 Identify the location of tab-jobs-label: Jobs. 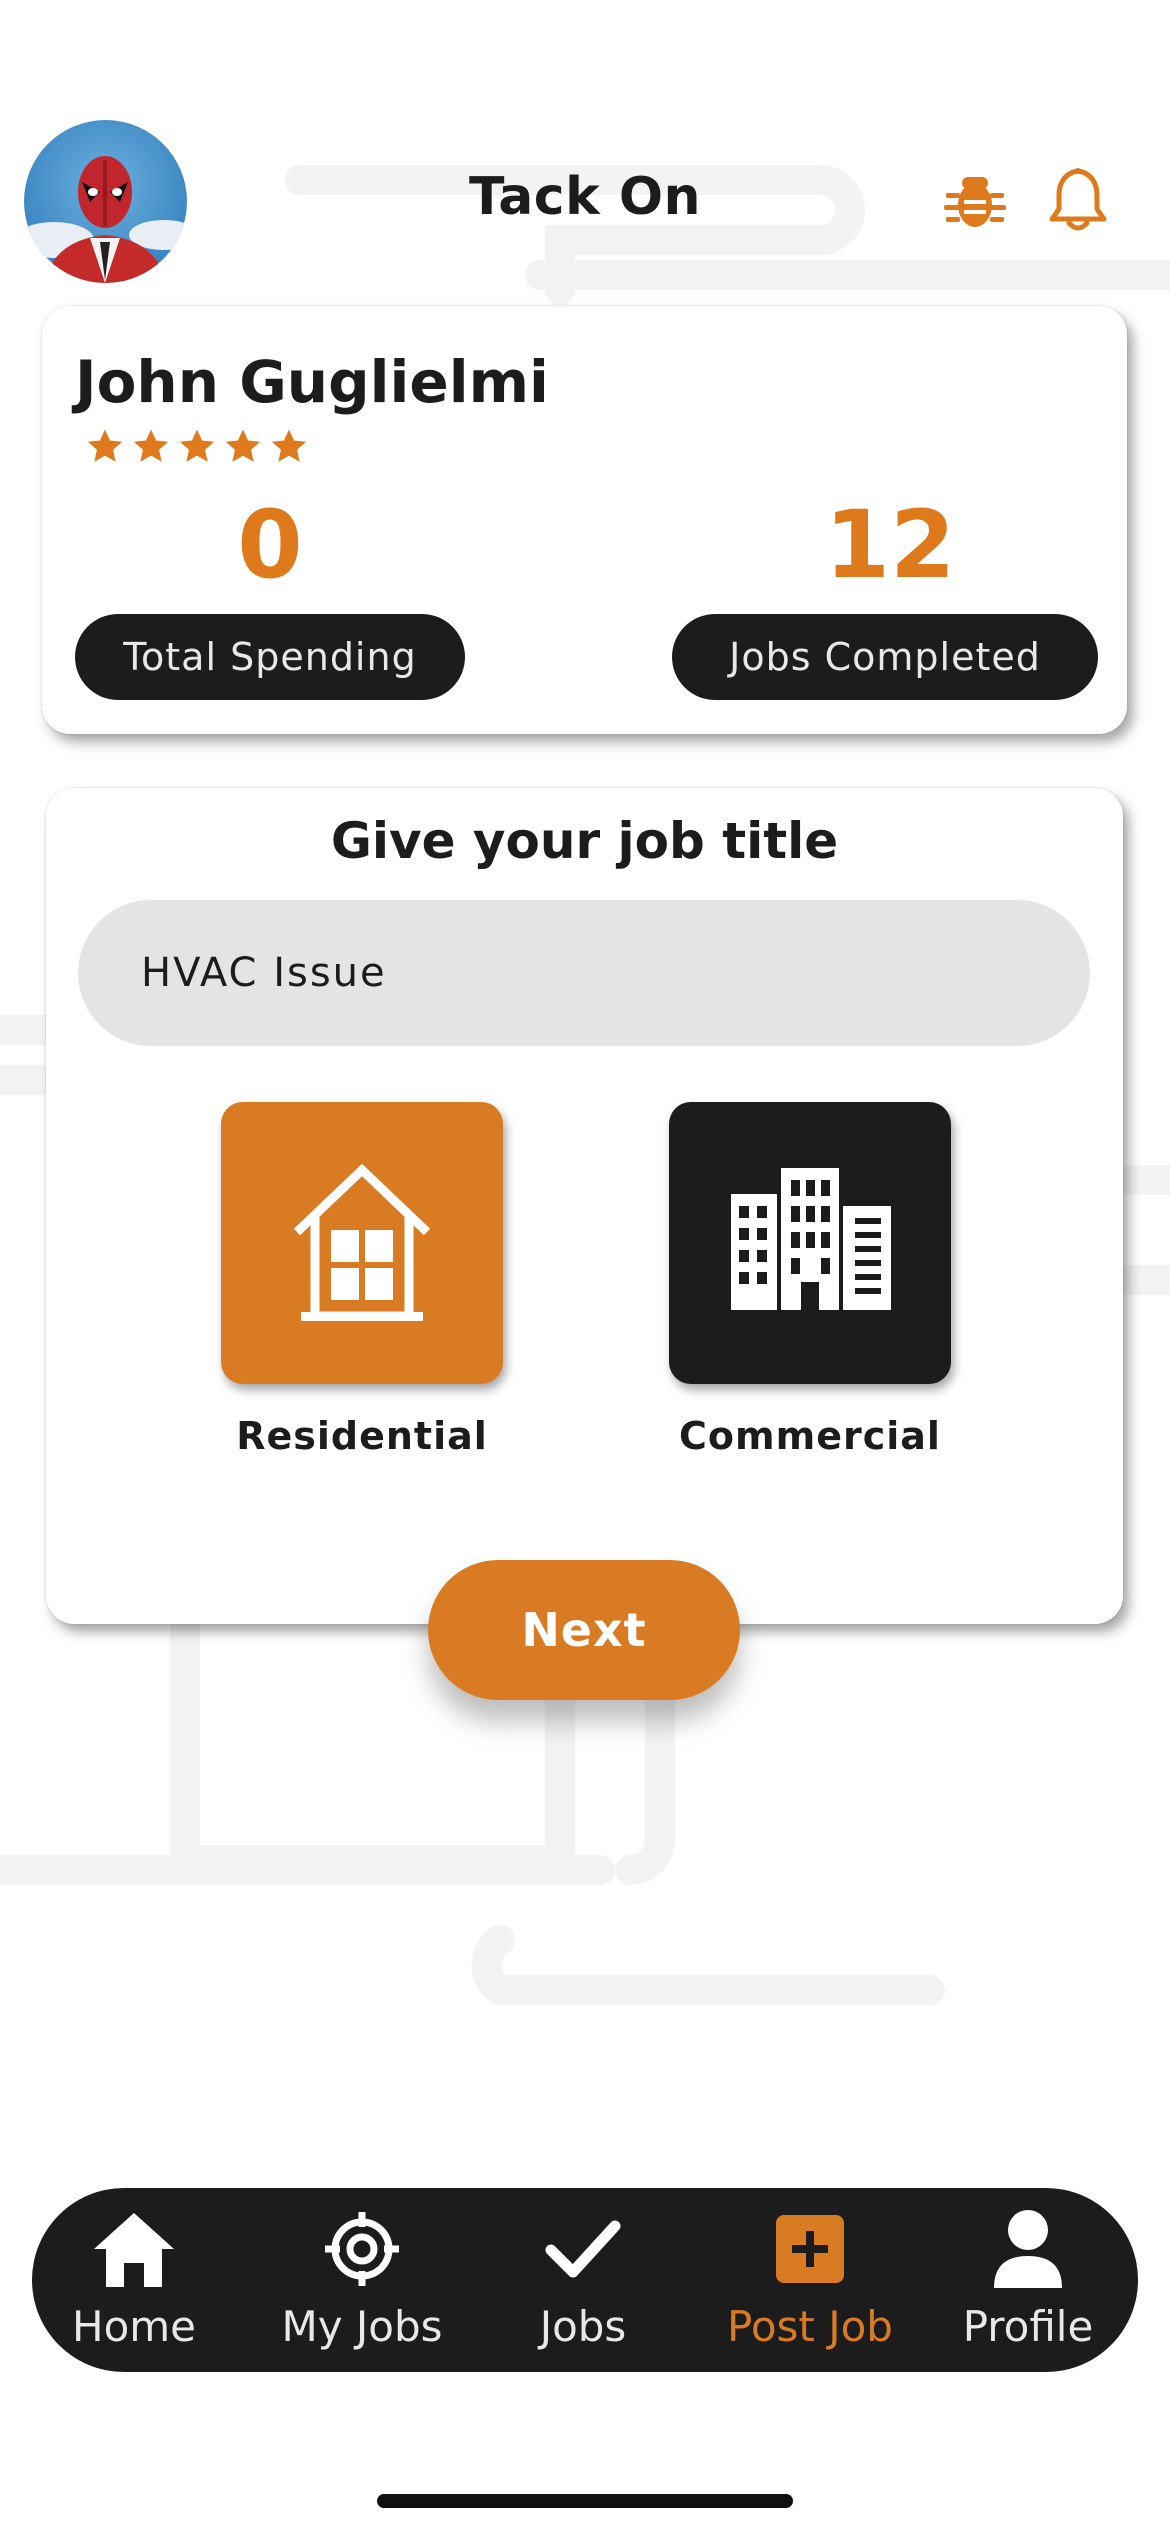
(583, 2326).